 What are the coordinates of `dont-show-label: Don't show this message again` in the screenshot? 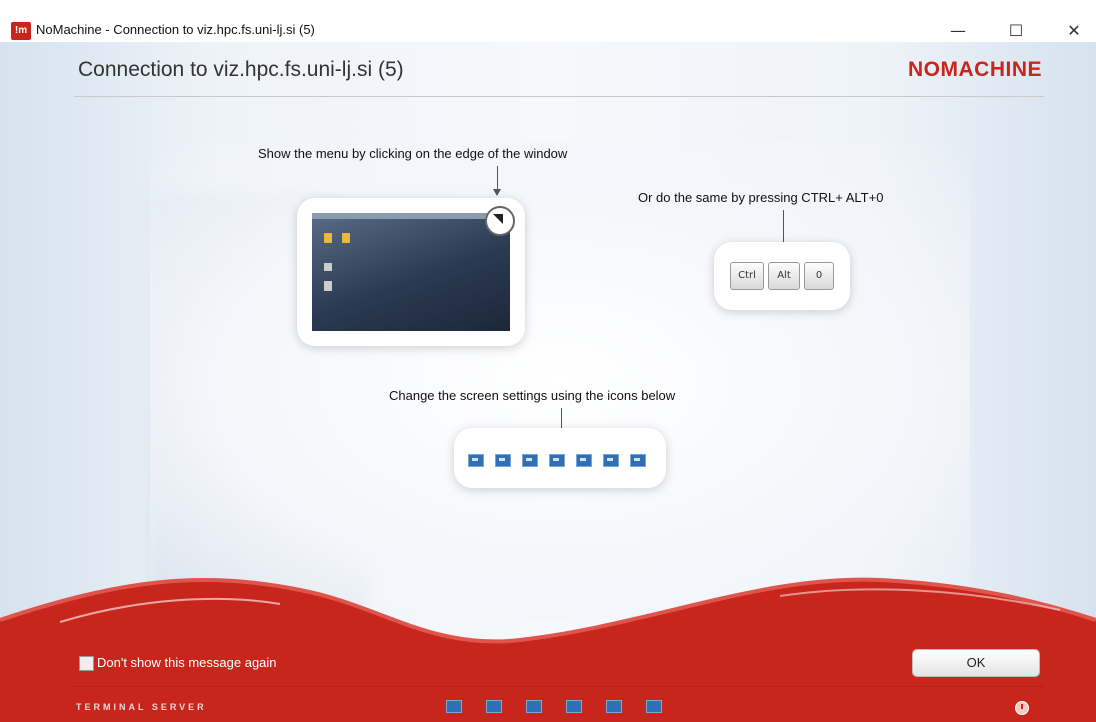 It's located at (187, 662).